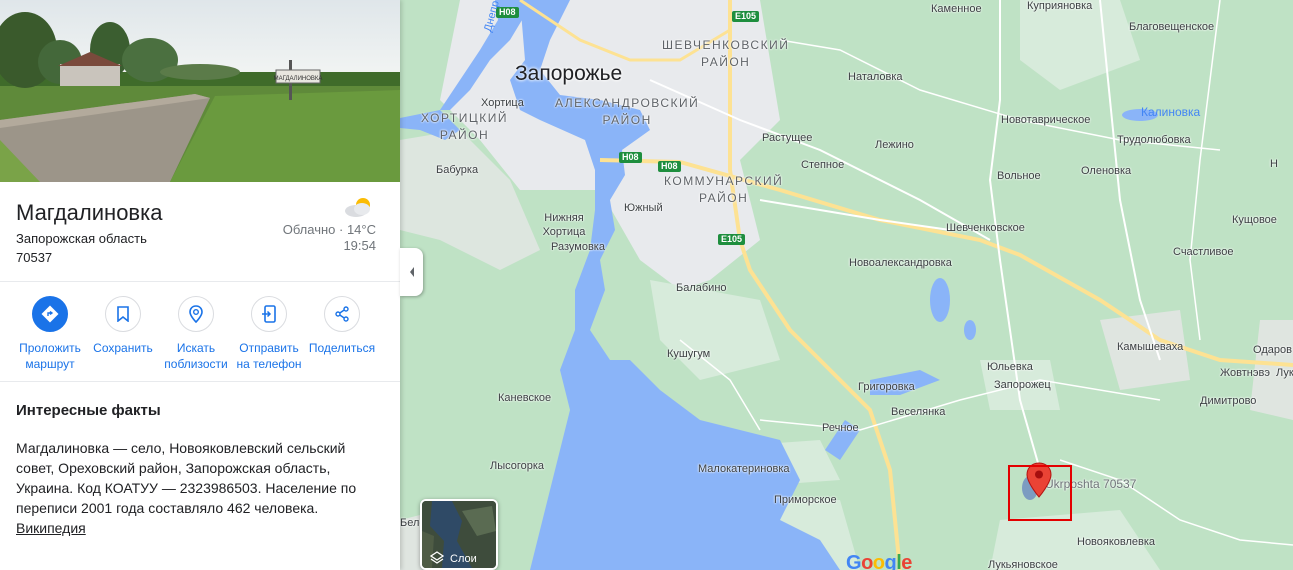 The width and height of the screenshot is (1293, 570). Describe the element at coordinates (89, 212) in the screenshot. I see `place-title: Магдалиновка` at that location.